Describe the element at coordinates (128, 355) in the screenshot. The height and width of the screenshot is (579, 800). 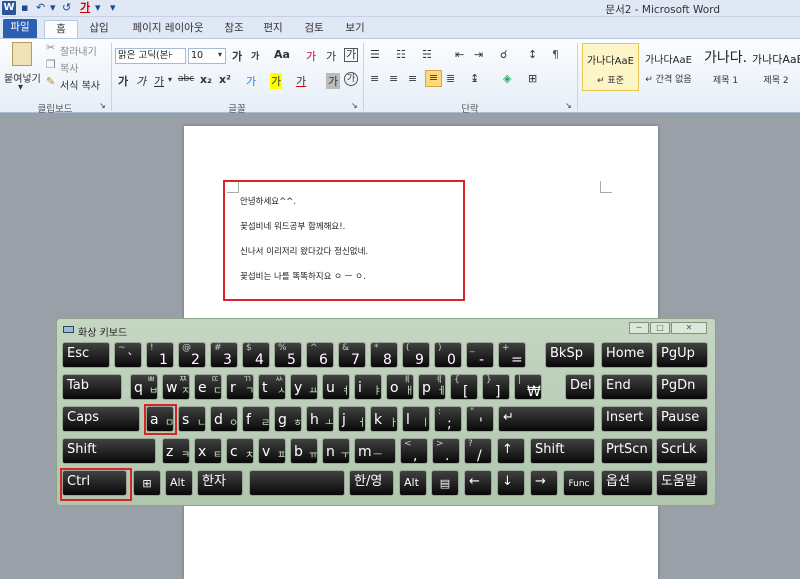
I see `key-row1: ~ `` at that location.